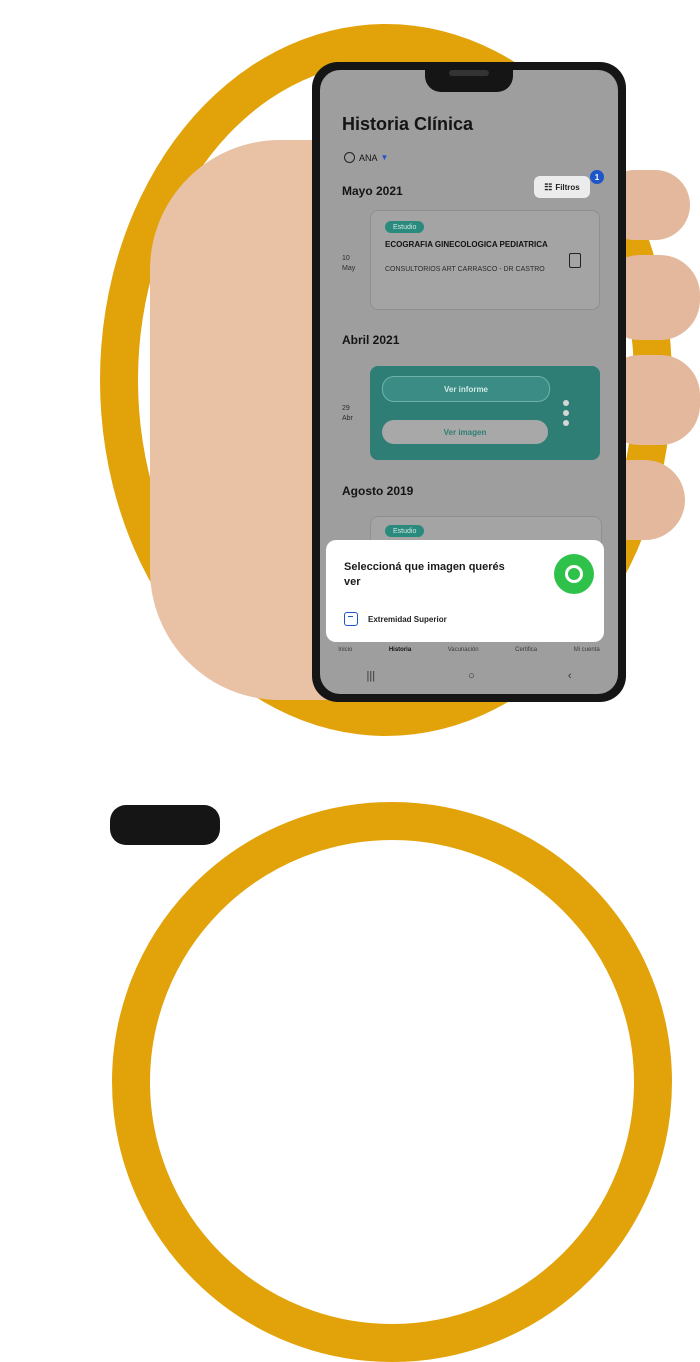  What do you see at coordinates (371, 340) in the screenshot?
I see `month-heading: Abril 2021` at bounding box center [371, 340].